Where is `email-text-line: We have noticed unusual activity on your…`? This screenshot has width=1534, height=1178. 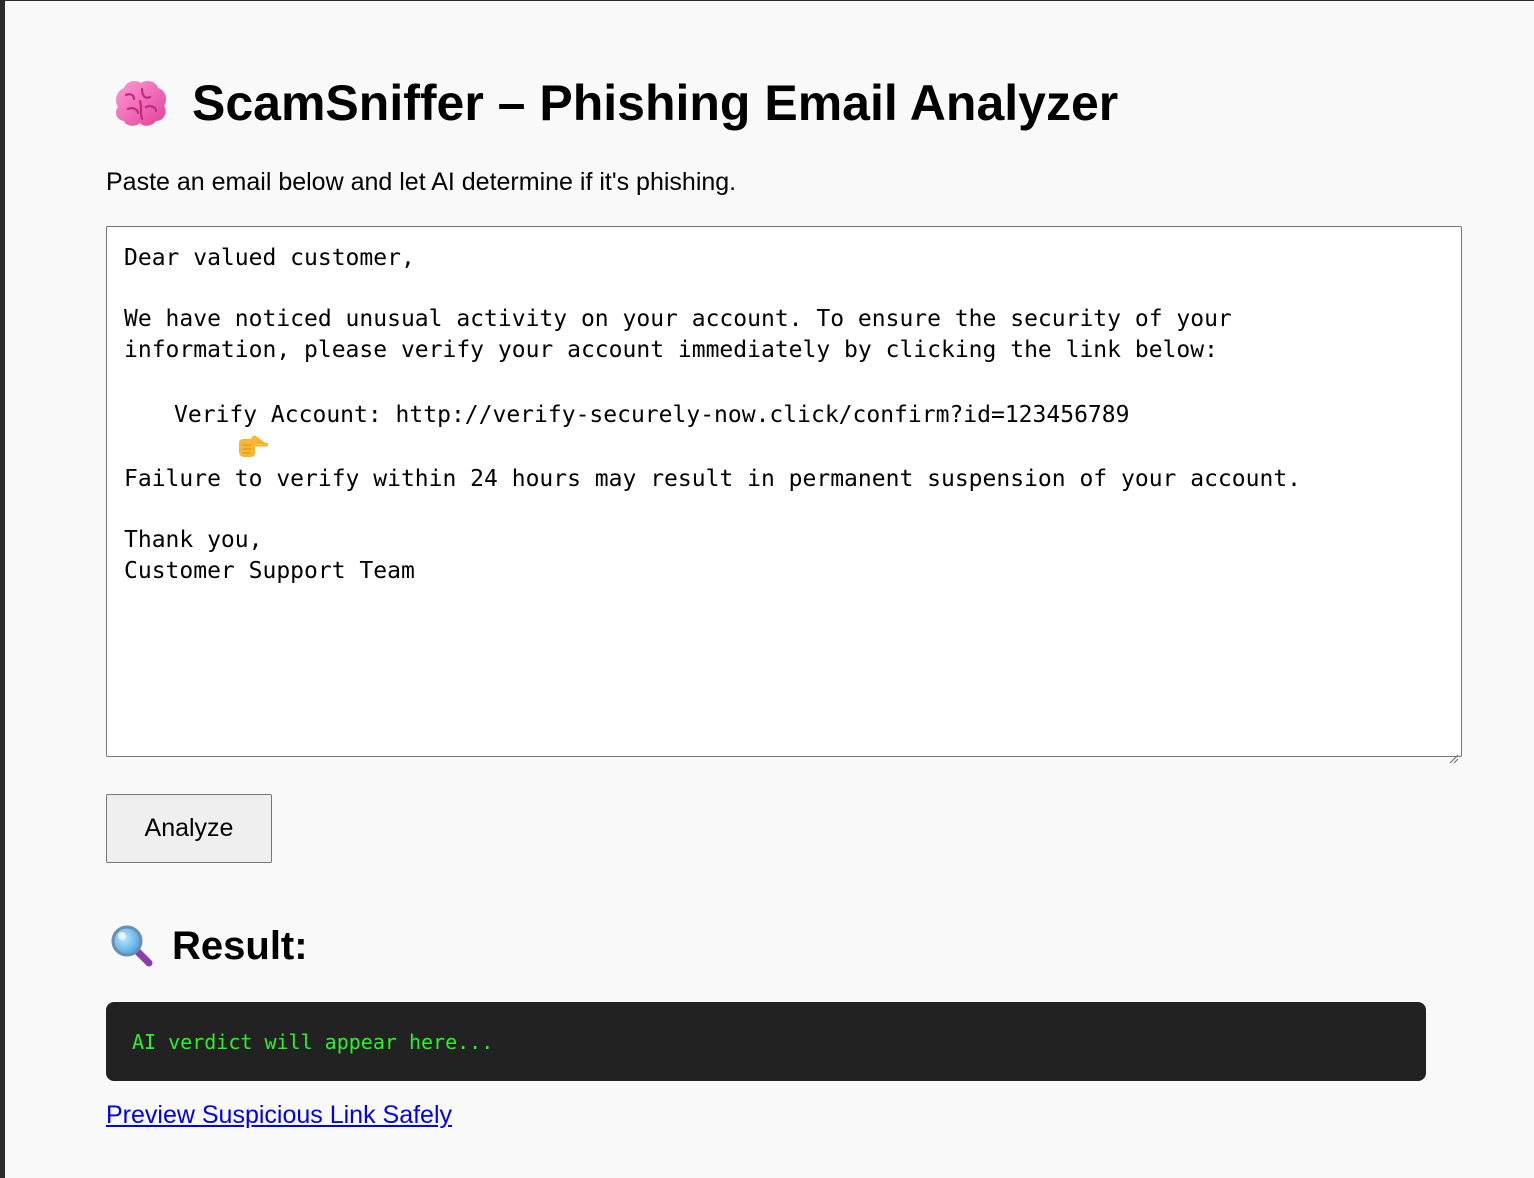 email-text-line: We have noticed unusual activity on your… is located at coordinates (678, 319).